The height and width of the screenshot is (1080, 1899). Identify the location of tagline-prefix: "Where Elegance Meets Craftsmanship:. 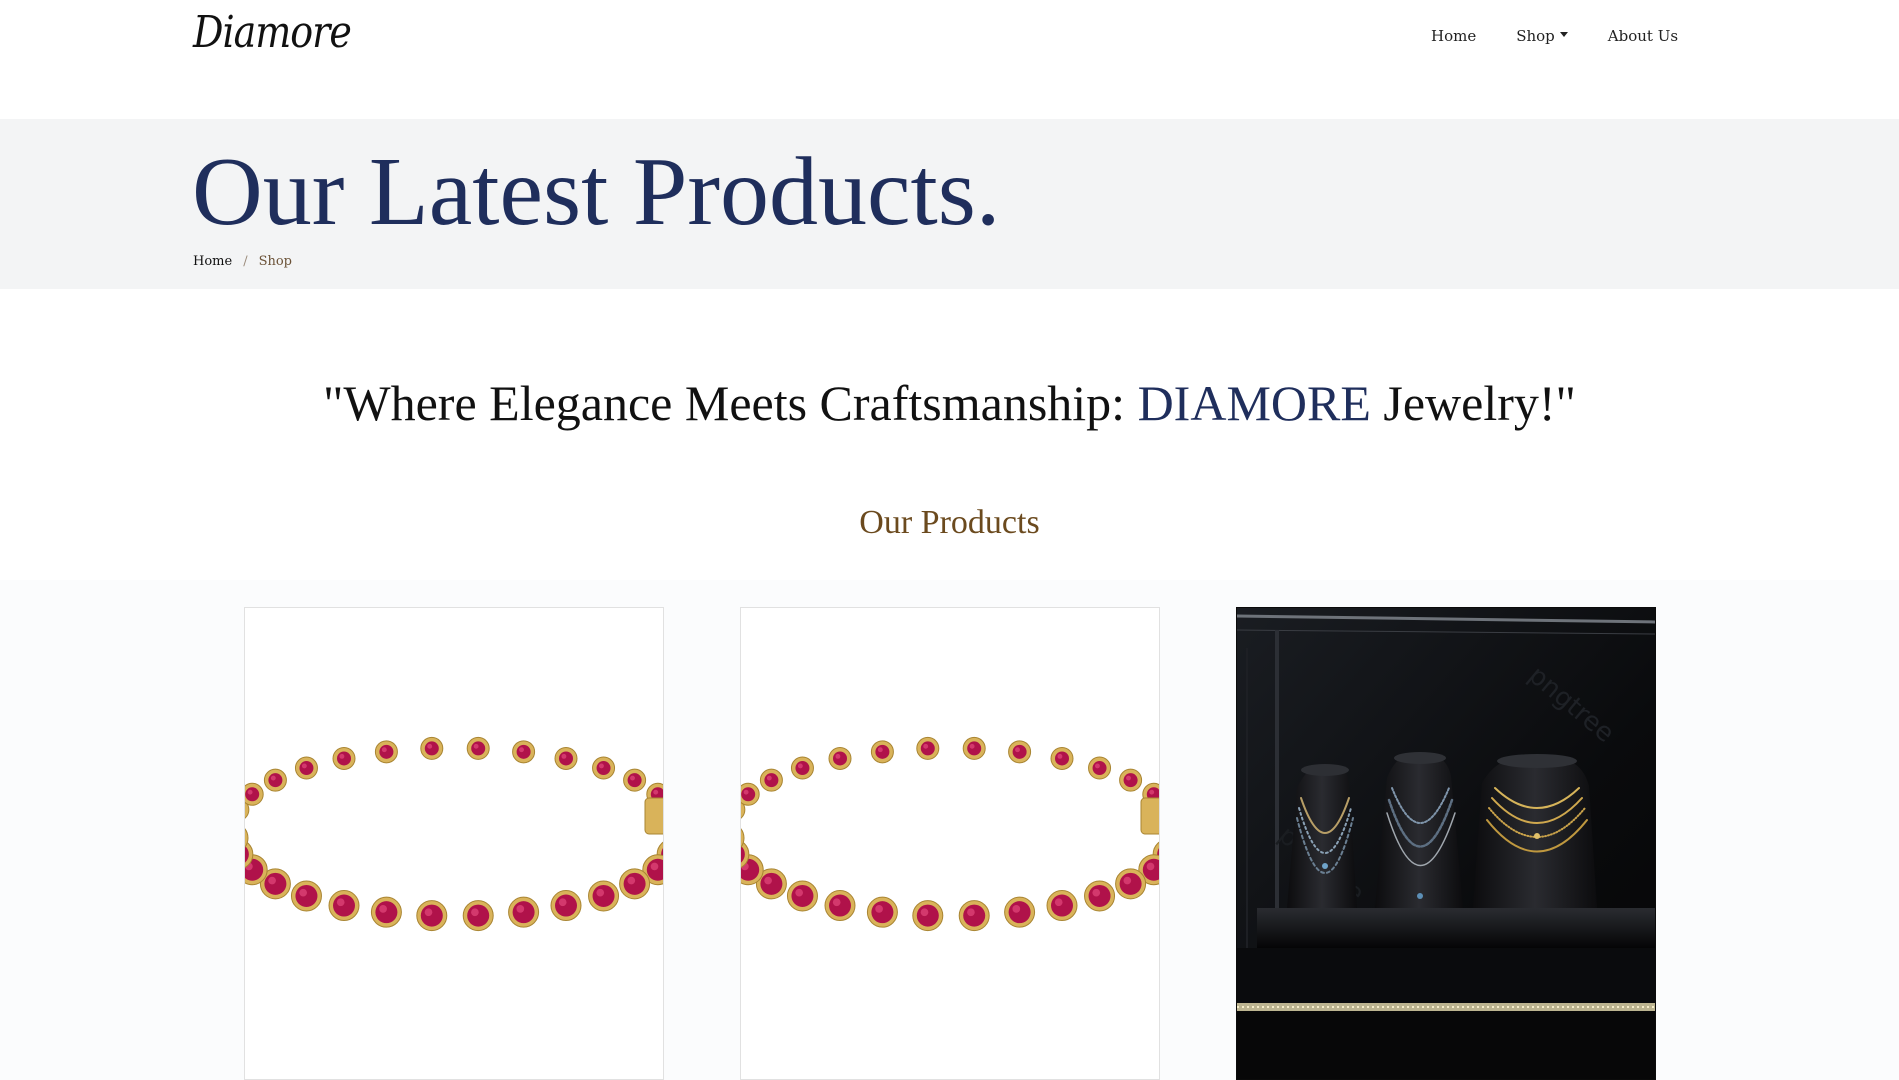
(730, 403).